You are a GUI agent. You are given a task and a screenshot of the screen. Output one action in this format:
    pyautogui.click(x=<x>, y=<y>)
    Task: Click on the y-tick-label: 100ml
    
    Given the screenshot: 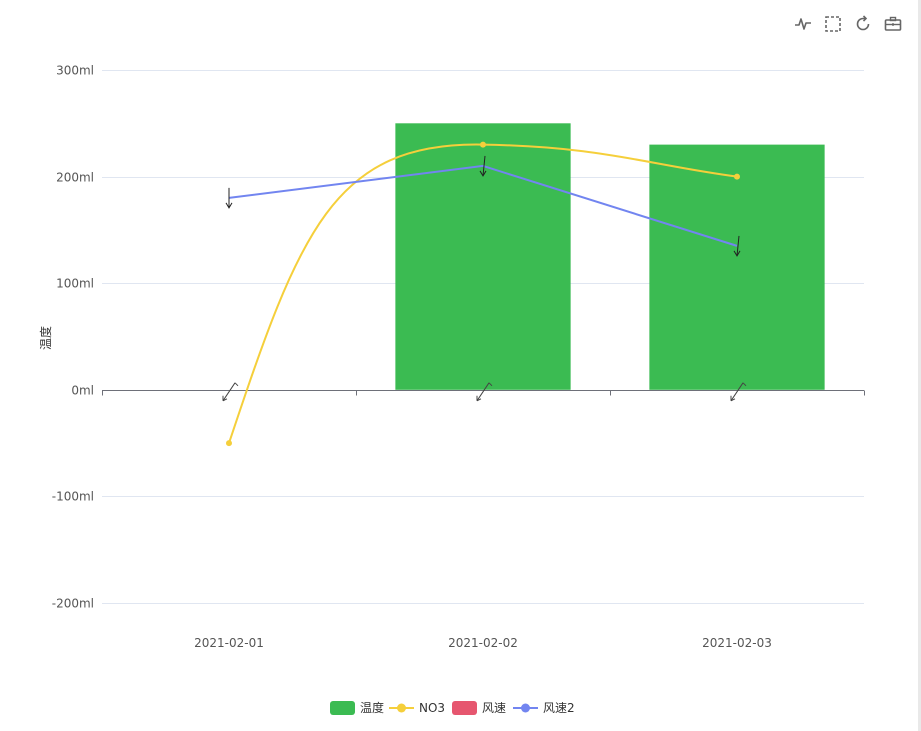 What is the action you would take?
    pyautogui.click(x=75, y=284)
    